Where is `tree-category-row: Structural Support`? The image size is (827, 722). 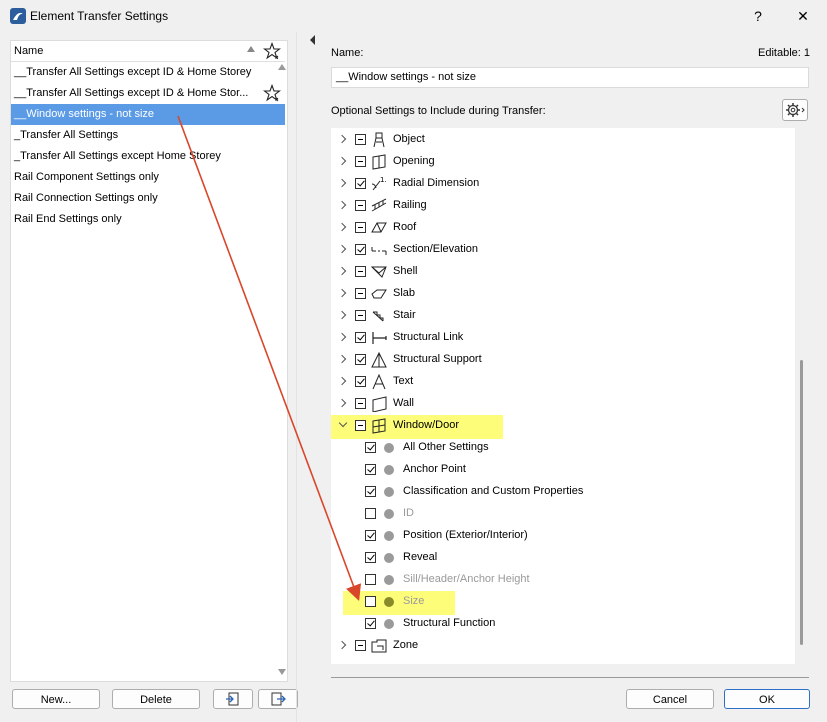 tree-category-row: Structural Support is located at coordinates (563, 360).